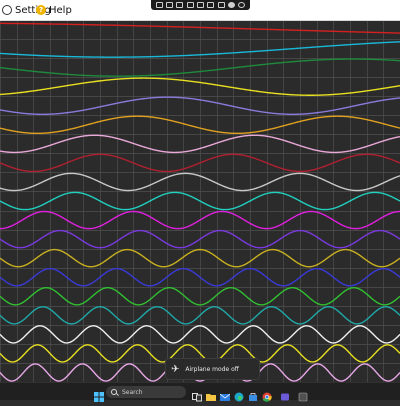 The height and width of the screenshot is (406, 400). Describe the element at coordinates (159, 5) in the screenshot. I see `document-icon` at that location.